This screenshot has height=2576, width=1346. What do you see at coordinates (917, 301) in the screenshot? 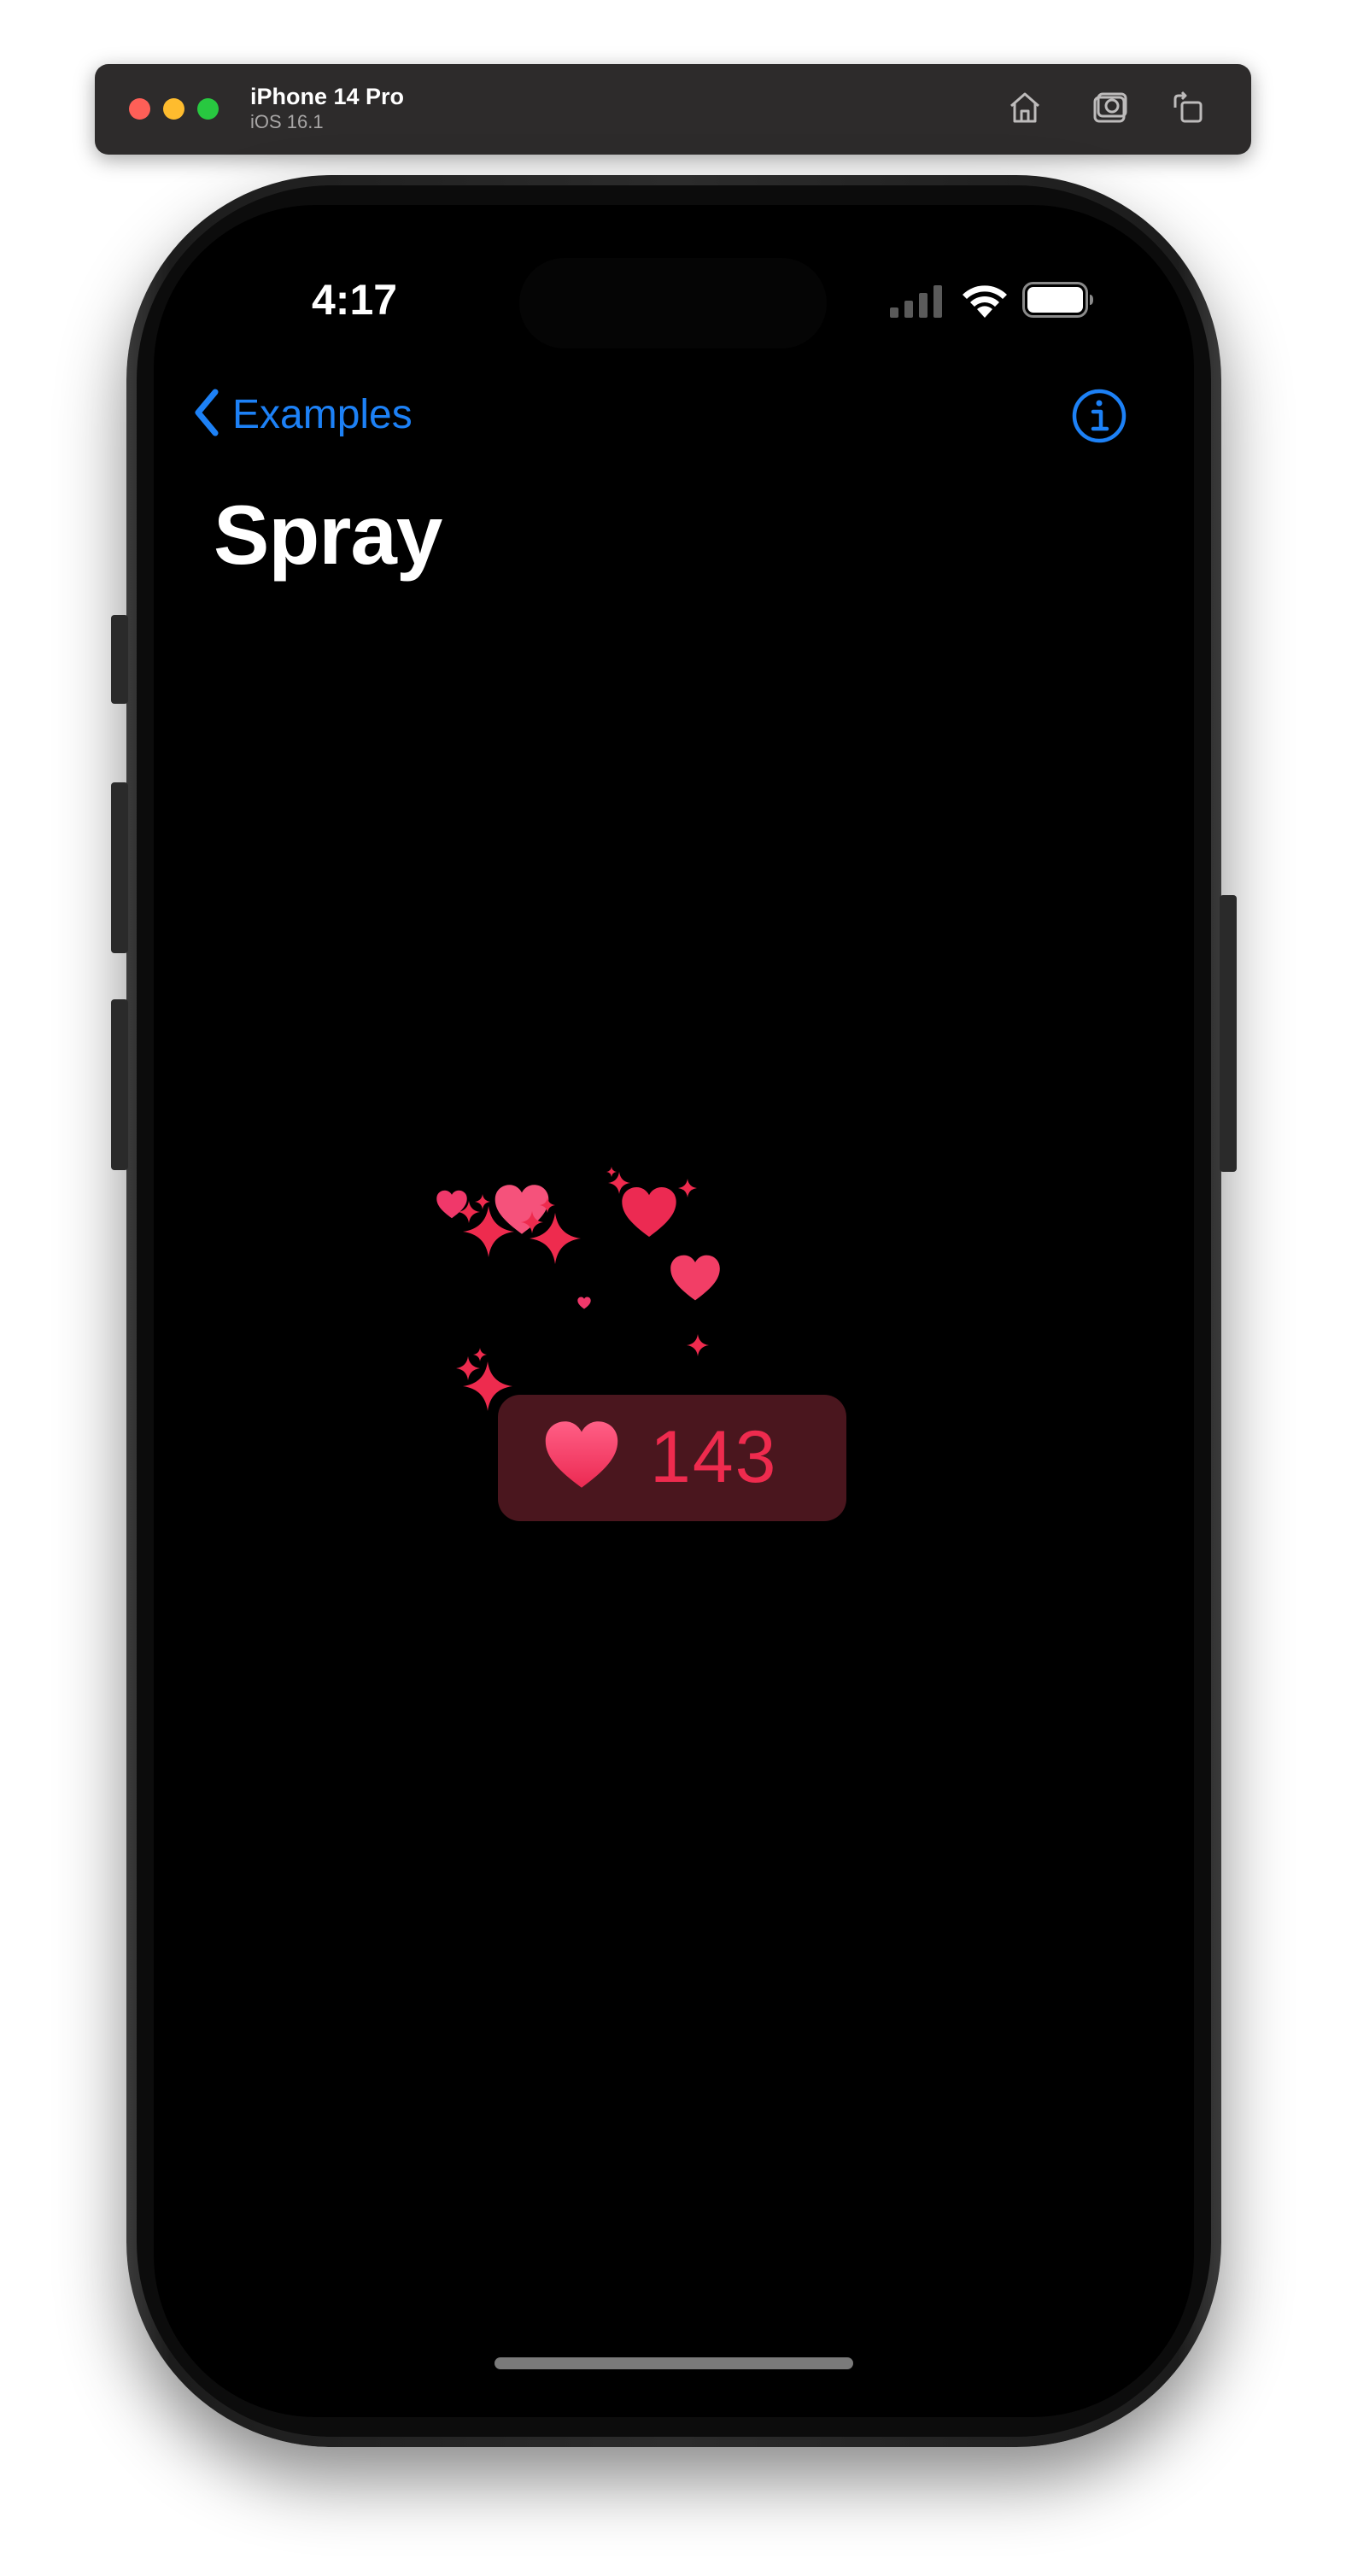
I see `cellular-signal-icon` at bounding box center [917, 301].